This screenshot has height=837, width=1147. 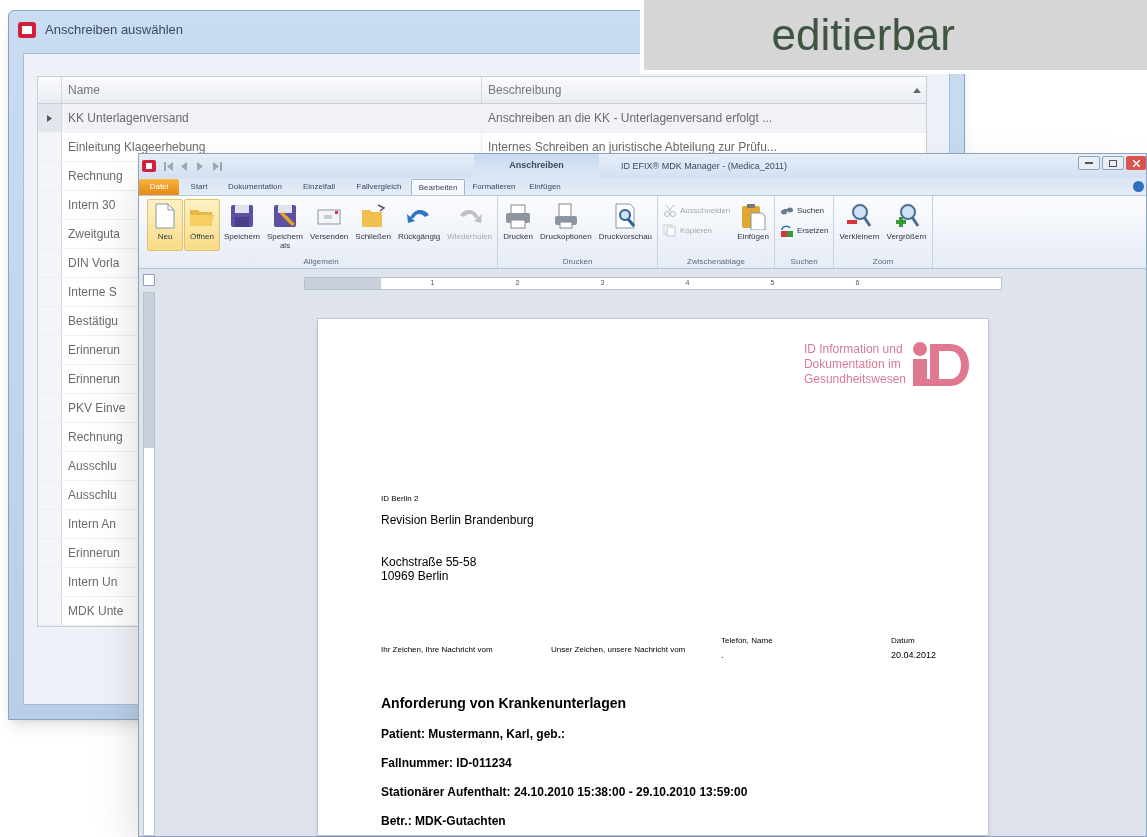 What do you see at coordinates (883, 262) in the screenshot?
I see `ribbon-group-label: Zoom` at bounding box center [883, 262].